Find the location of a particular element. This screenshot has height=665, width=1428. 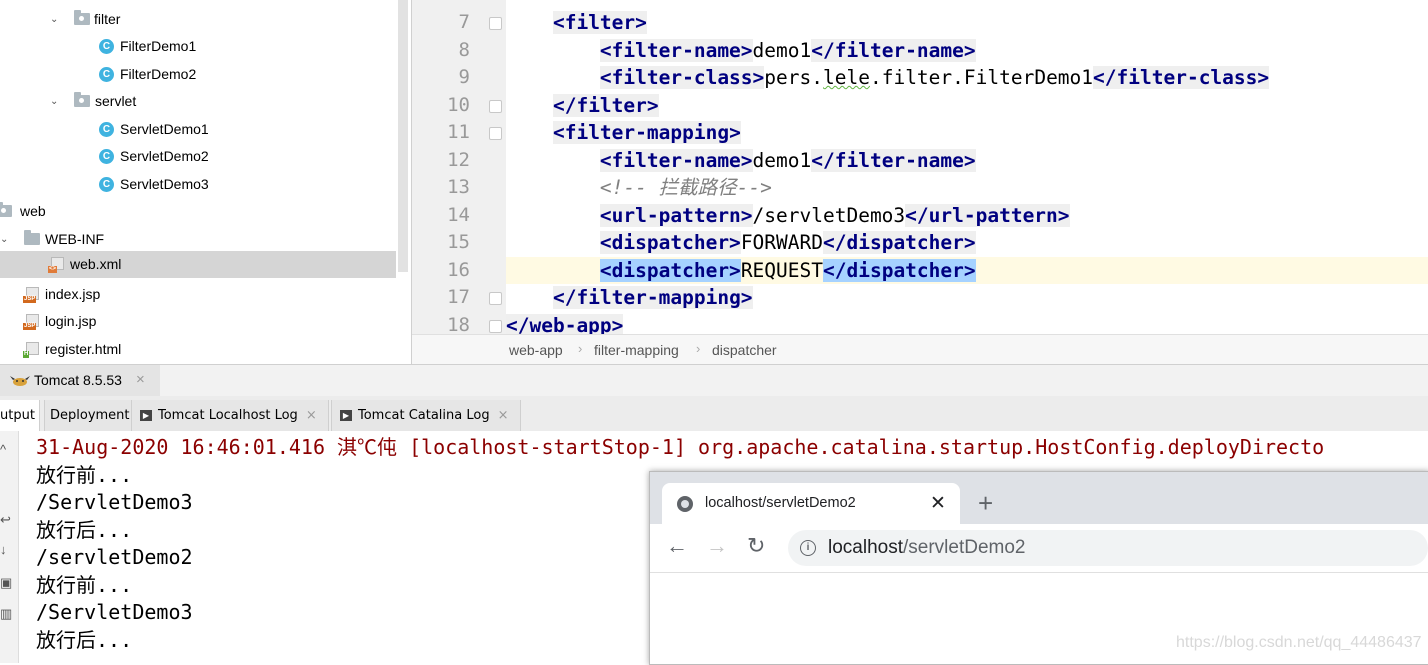

code-line: <filter-mapping> is located at coordinates (967, 133).